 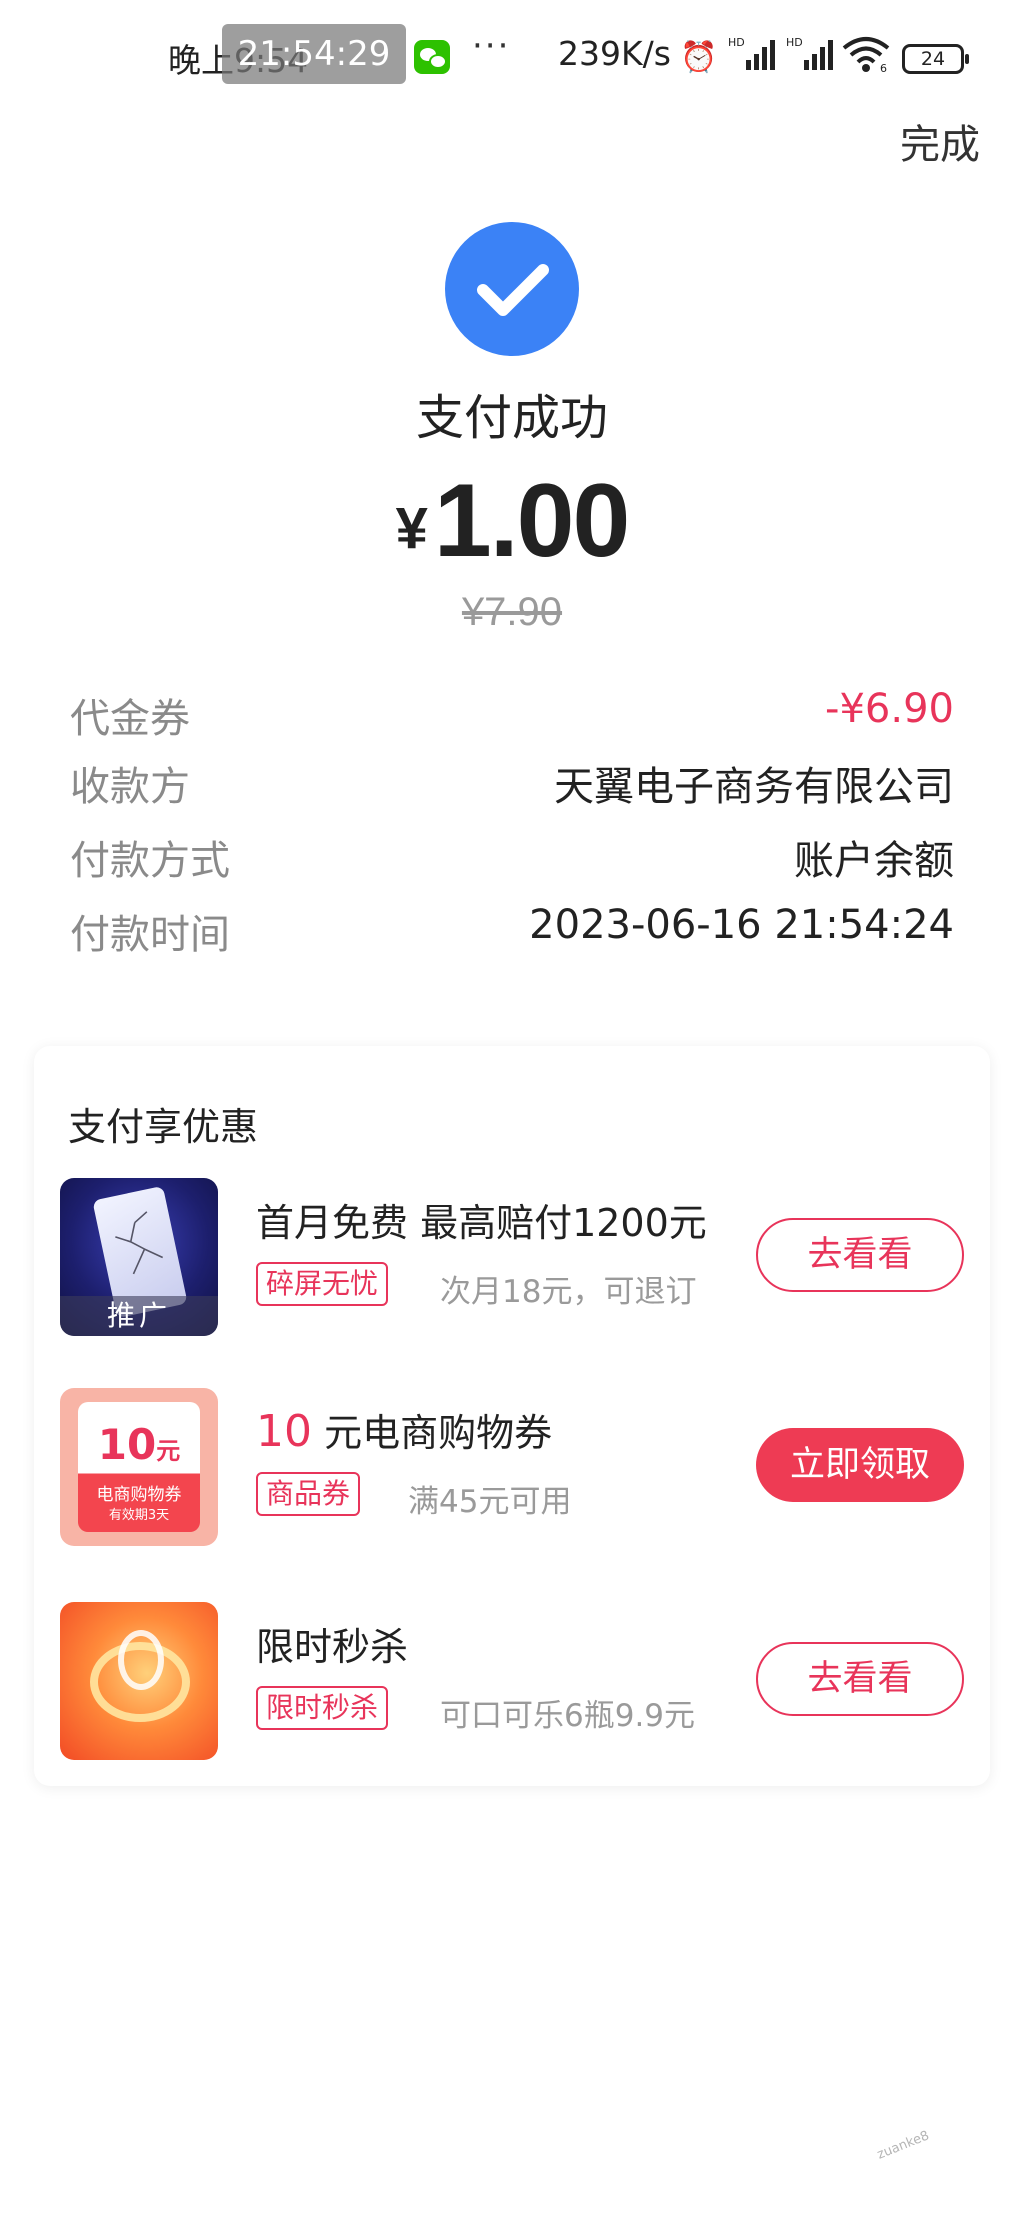 I want to click on detail-value: 2023-06-16 21:54:24, so click(x=741, y=925).